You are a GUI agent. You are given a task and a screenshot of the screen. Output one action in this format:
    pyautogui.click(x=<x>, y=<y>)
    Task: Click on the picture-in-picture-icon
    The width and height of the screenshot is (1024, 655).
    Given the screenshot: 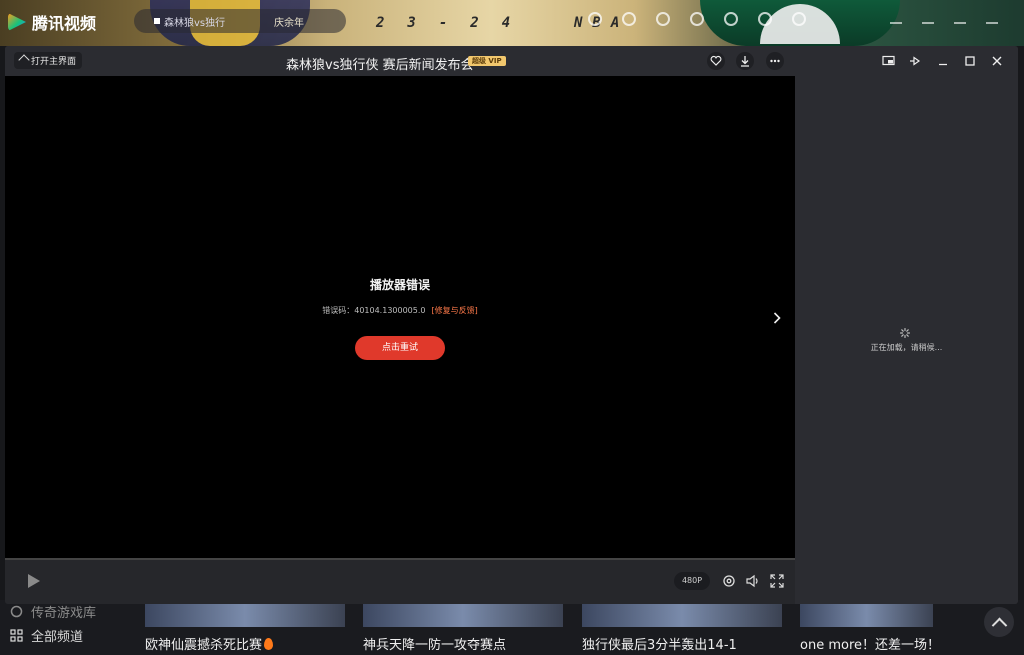 What is the action you would take?
    pyautogui.click(x=888, y=60)
    